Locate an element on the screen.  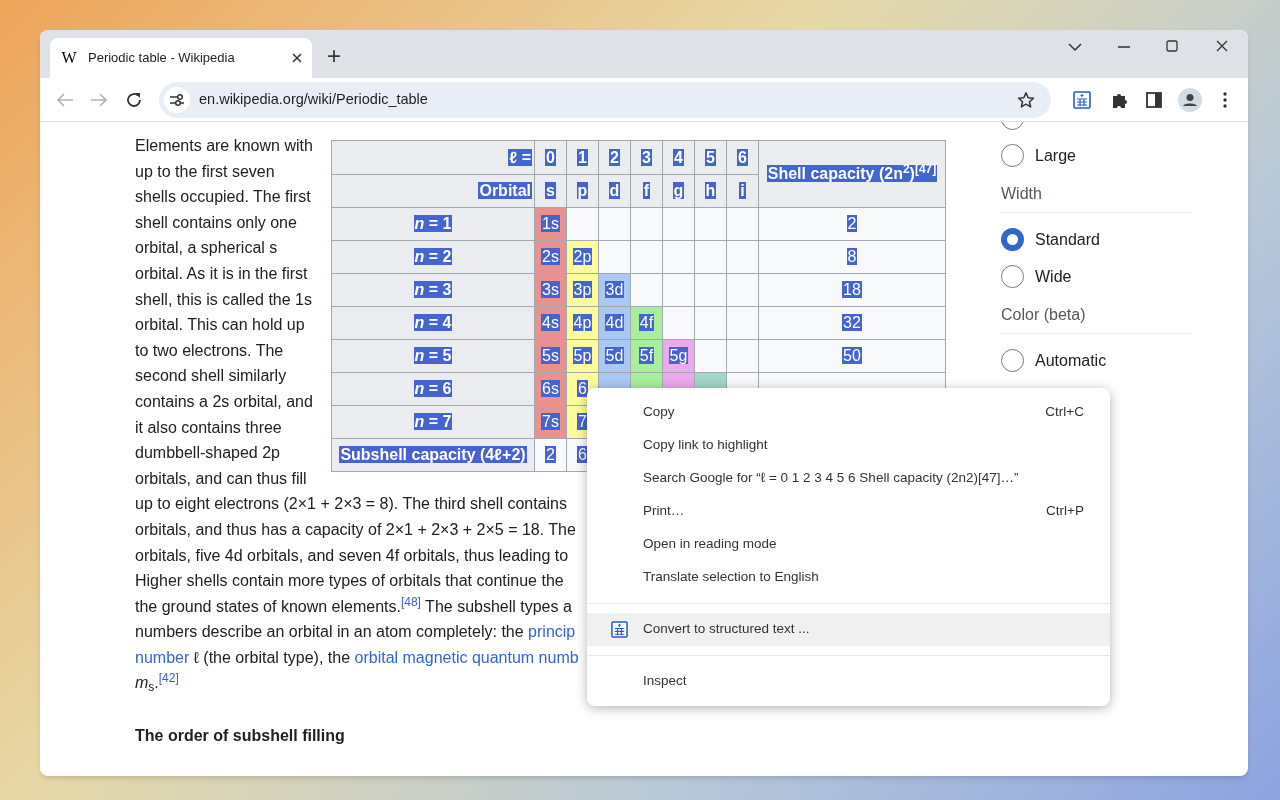
table-cell-text: 8 is located at coordinates (852, 256).